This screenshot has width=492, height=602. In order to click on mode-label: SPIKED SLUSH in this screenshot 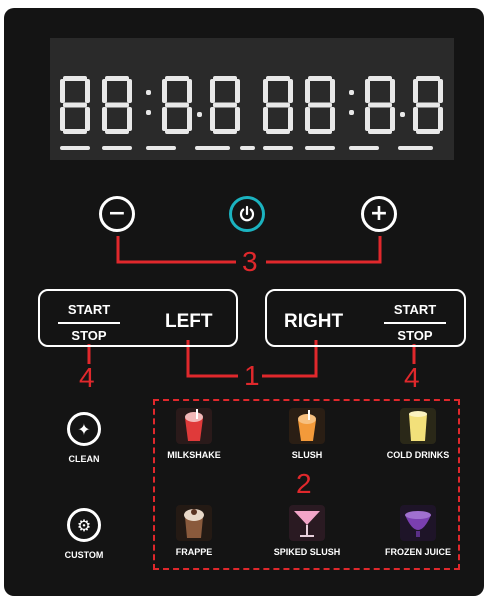, I will do `click(307, 552)`.